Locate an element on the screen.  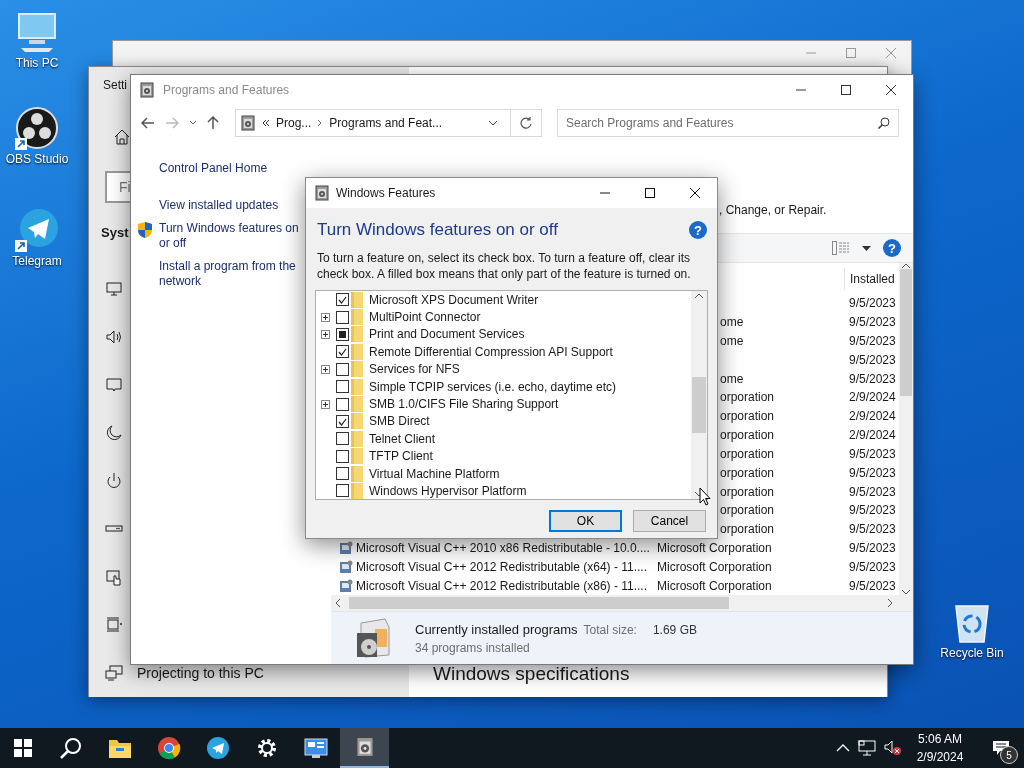
multitasking-icon is located at coordinates (114, 625).